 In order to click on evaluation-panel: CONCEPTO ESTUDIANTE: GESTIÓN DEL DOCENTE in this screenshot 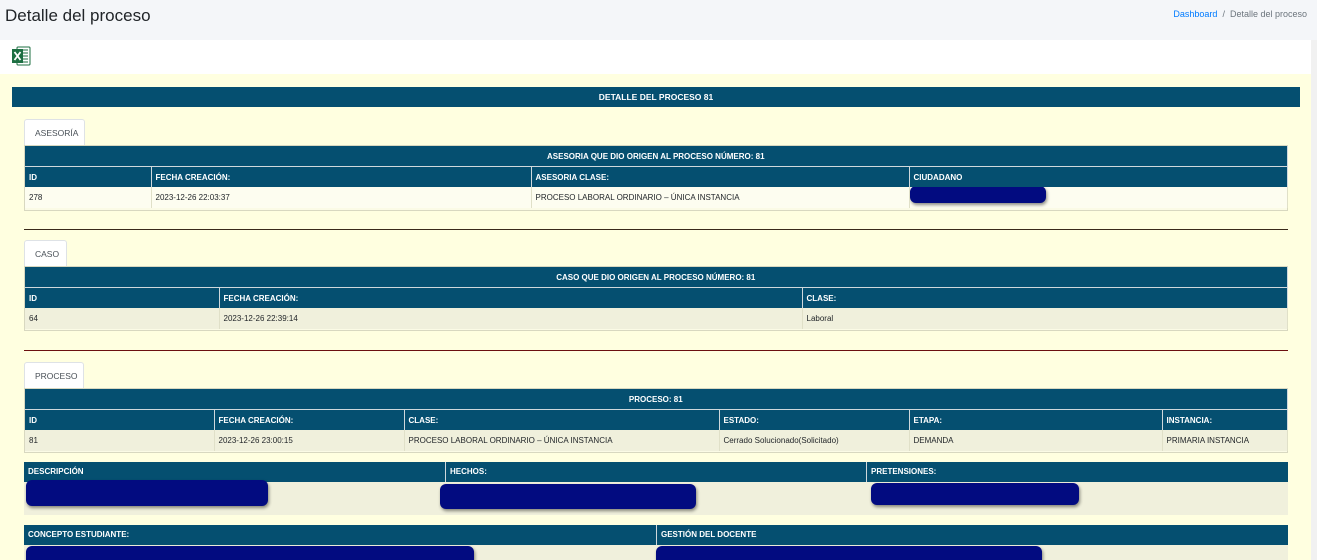, I will do `click(656, 542)`.